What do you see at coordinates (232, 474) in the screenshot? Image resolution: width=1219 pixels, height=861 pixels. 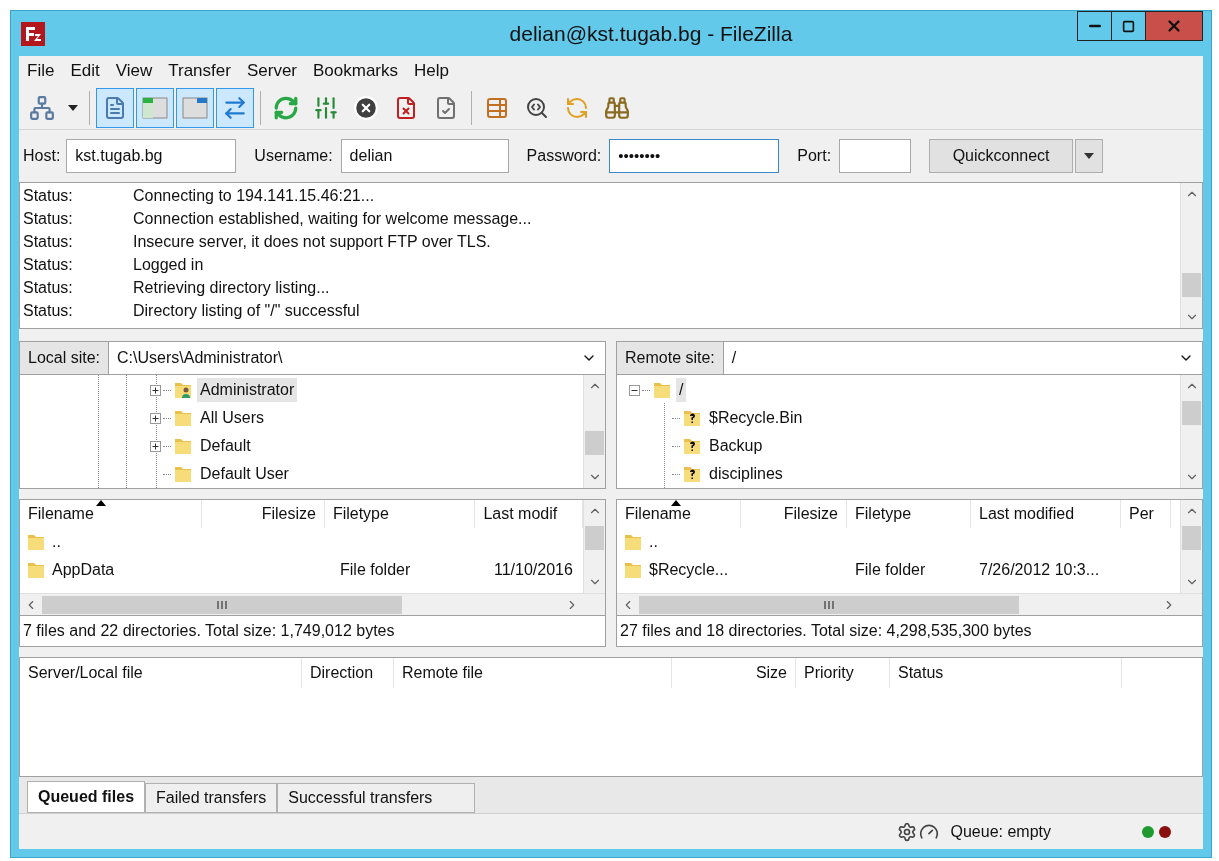 I see `tree-item: Default User` at bounding box center [232, 474].